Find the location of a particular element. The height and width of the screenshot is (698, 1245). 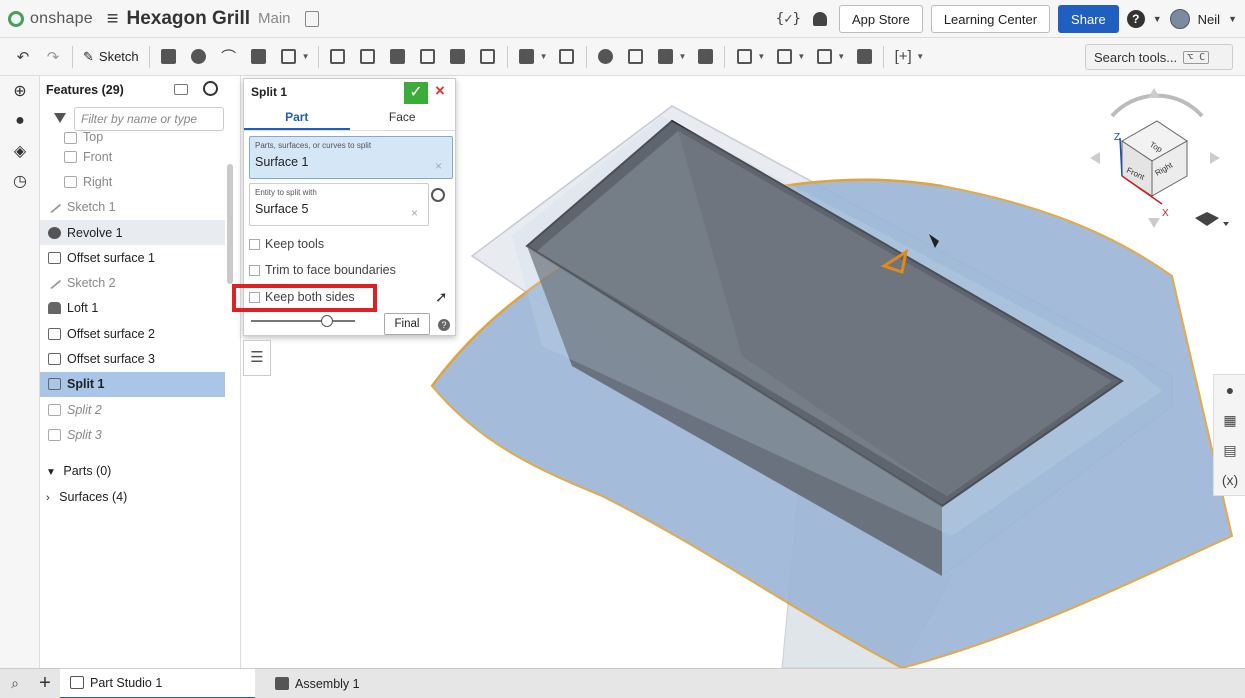

extrude-icon is located at coordinates (169, 57).